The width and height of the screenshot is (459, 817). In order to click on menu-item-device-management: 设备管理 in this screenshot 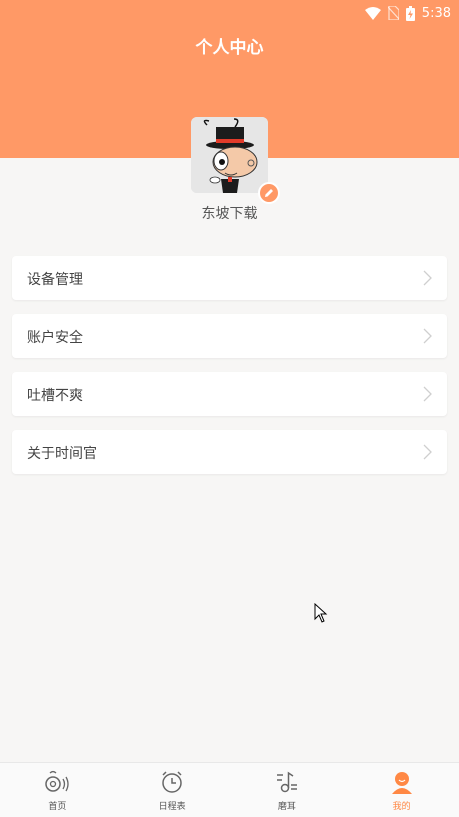, I will do `click(229, 278)`.